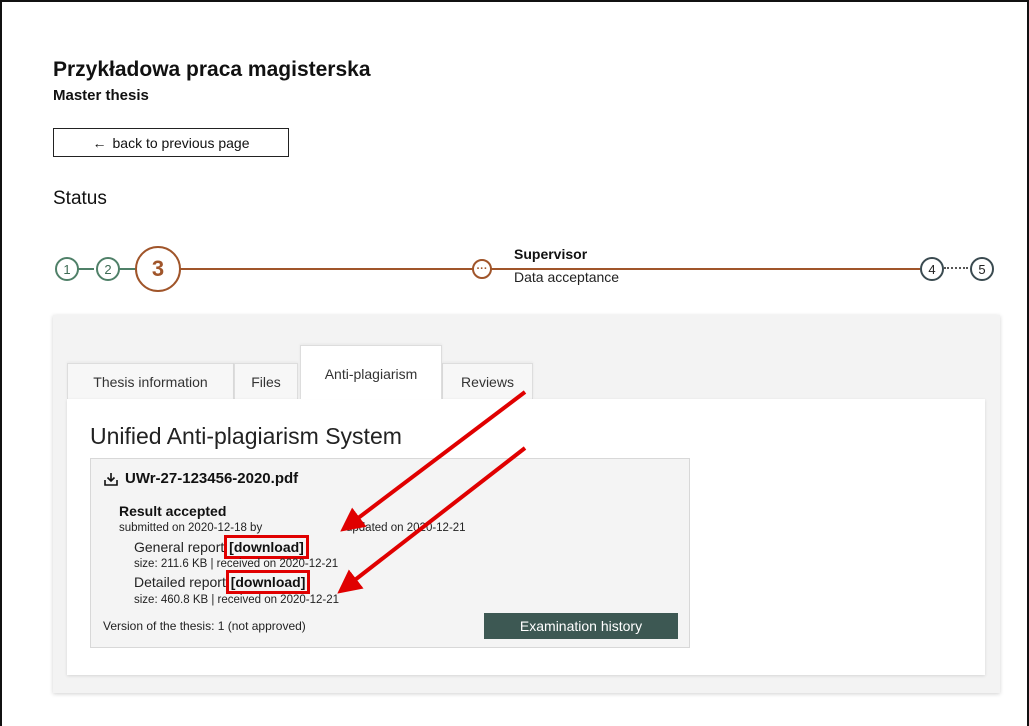 The height and width of the screenshot is (726, 1029). I want to click on general-report-row: General report [download], so click(221, 547).